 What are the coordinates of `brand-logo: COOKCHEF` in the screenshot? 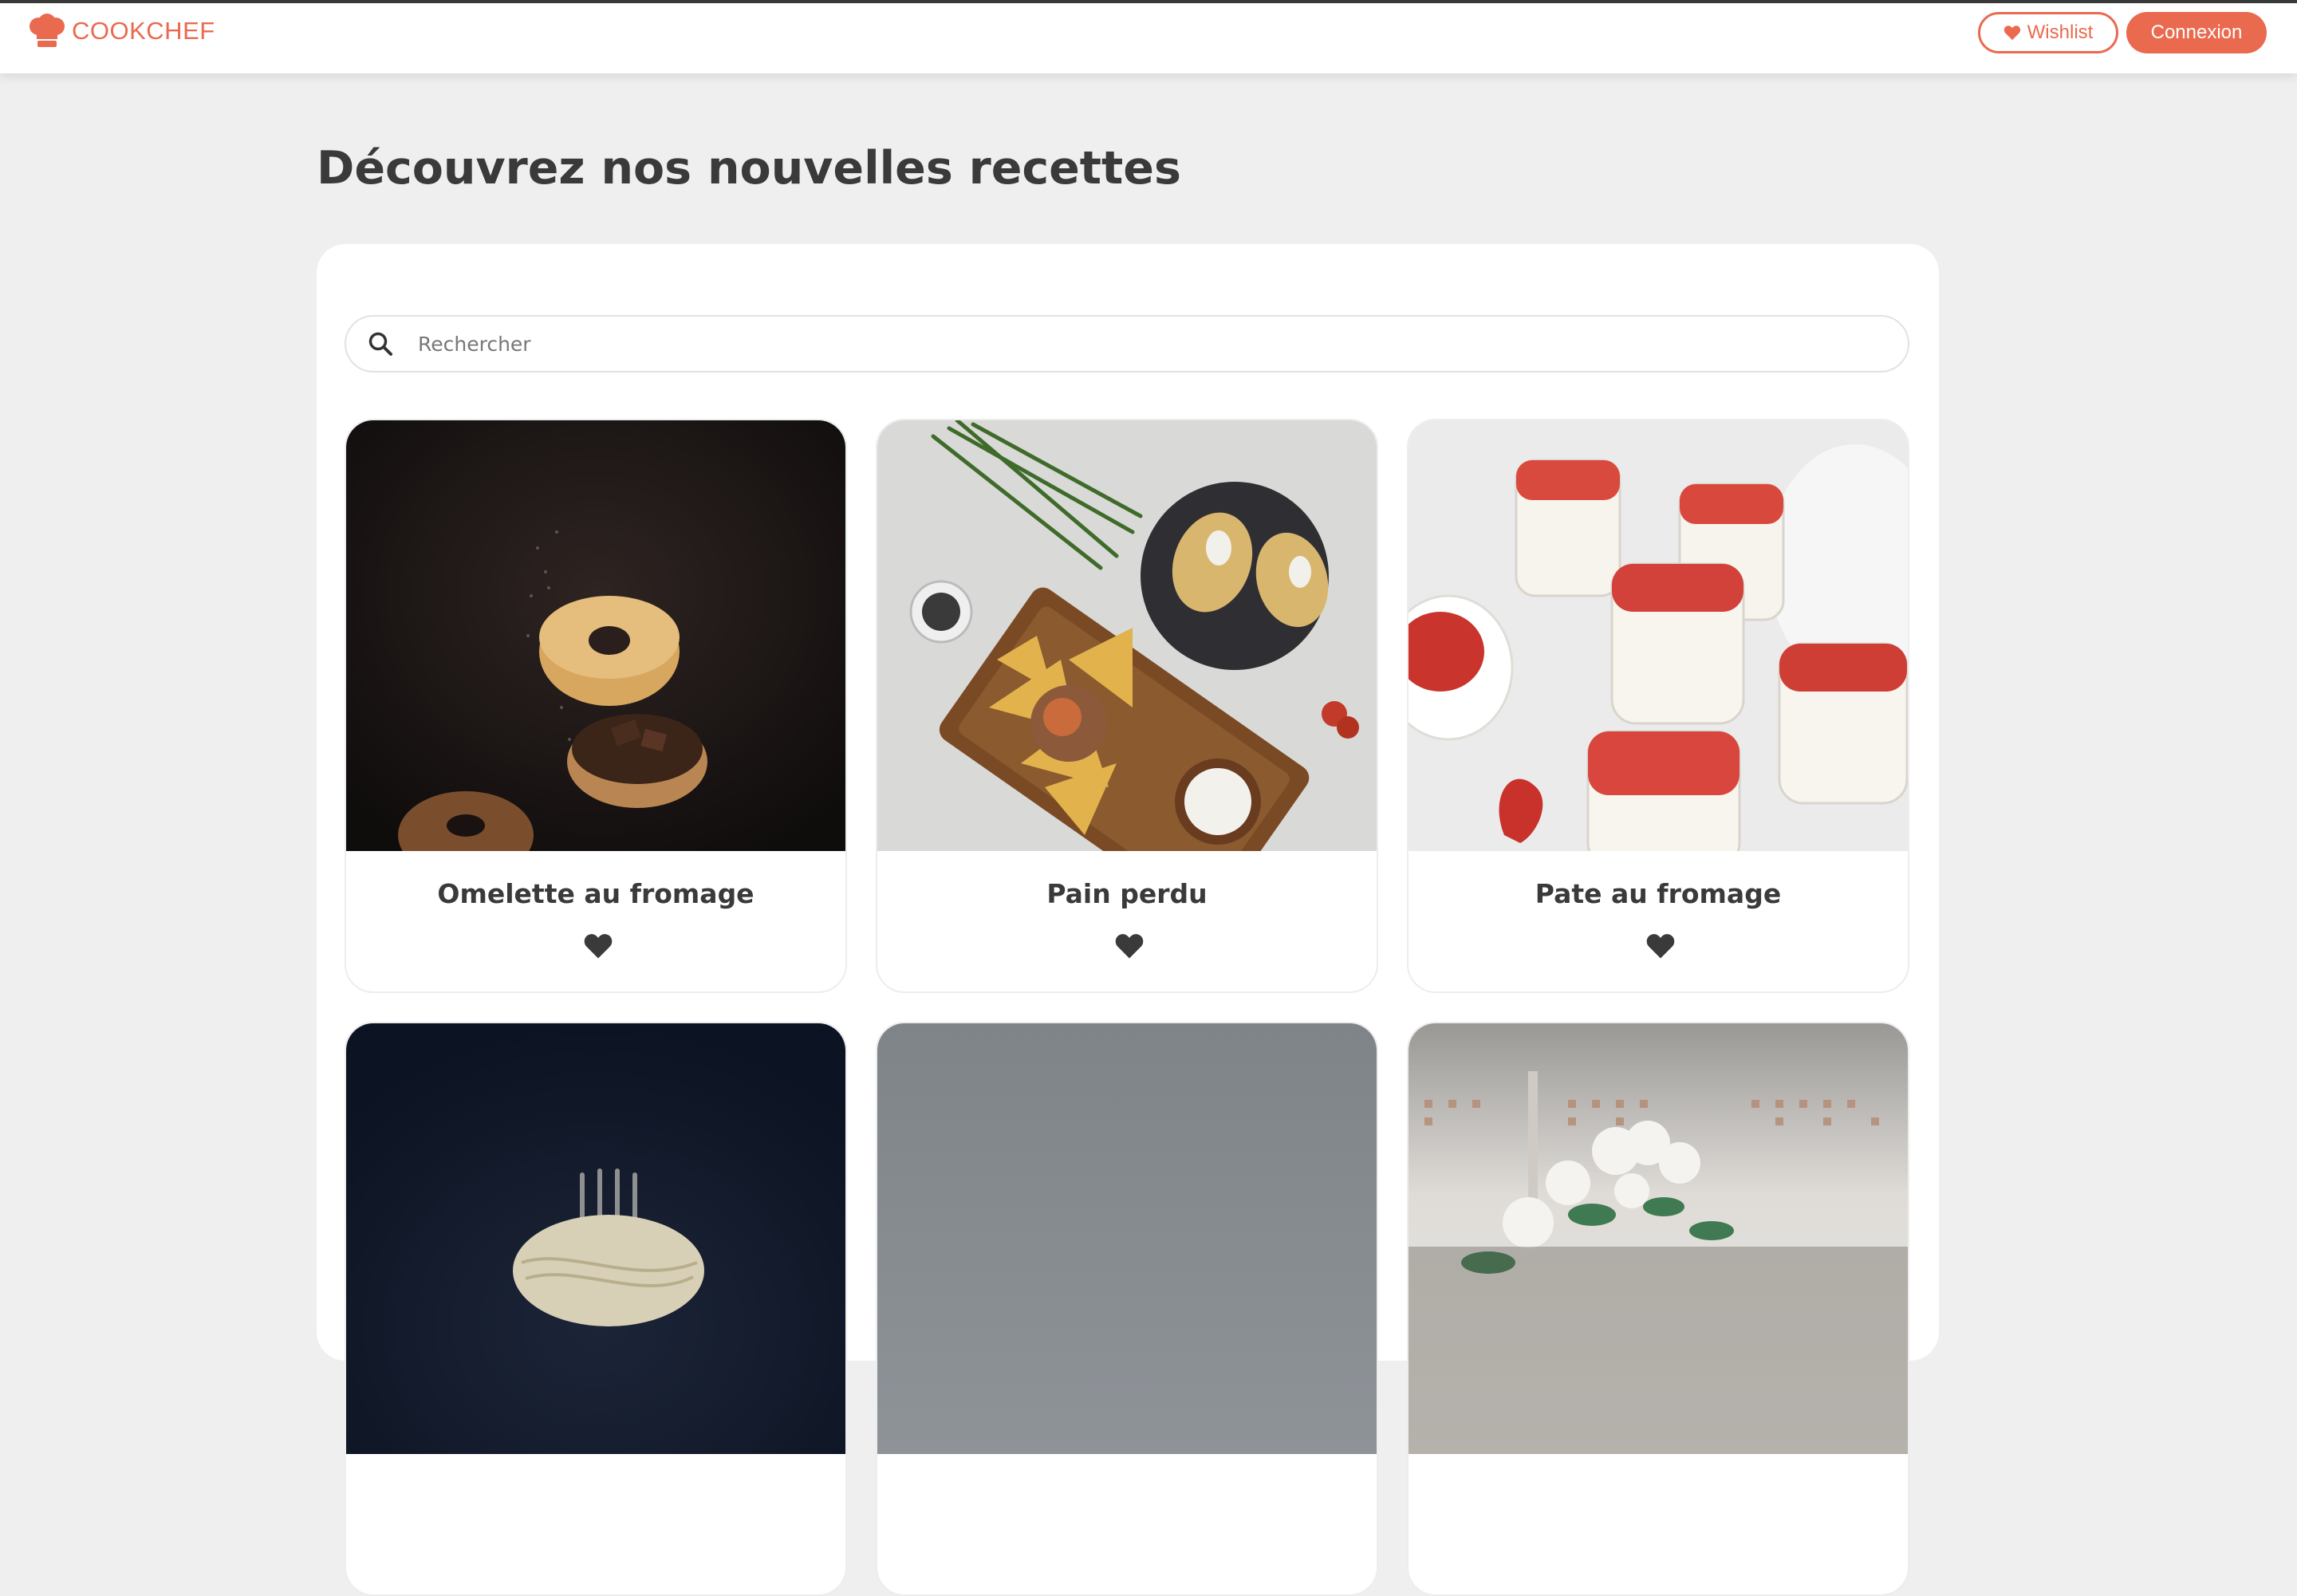 It's located at (121, 31).